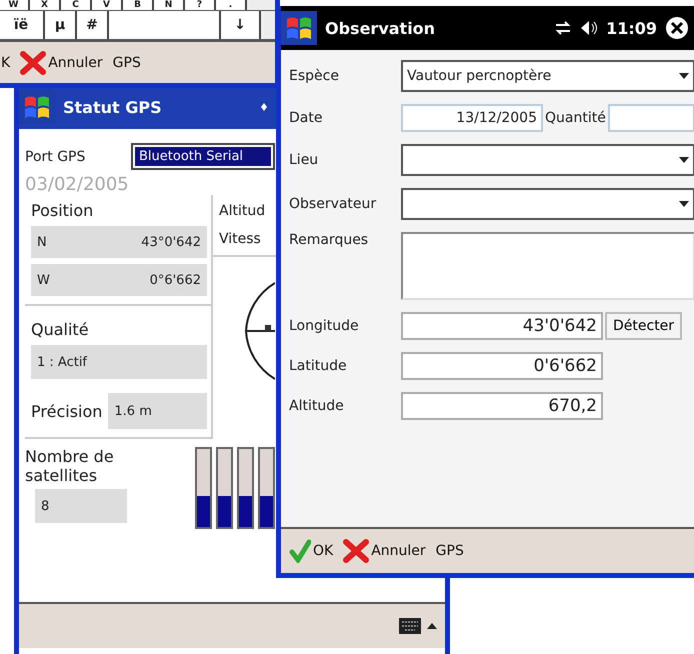  What do you see at coordinates (563, 28) in the screenshot?
I see `connectivity-icon` at bounding box center [563, 28].